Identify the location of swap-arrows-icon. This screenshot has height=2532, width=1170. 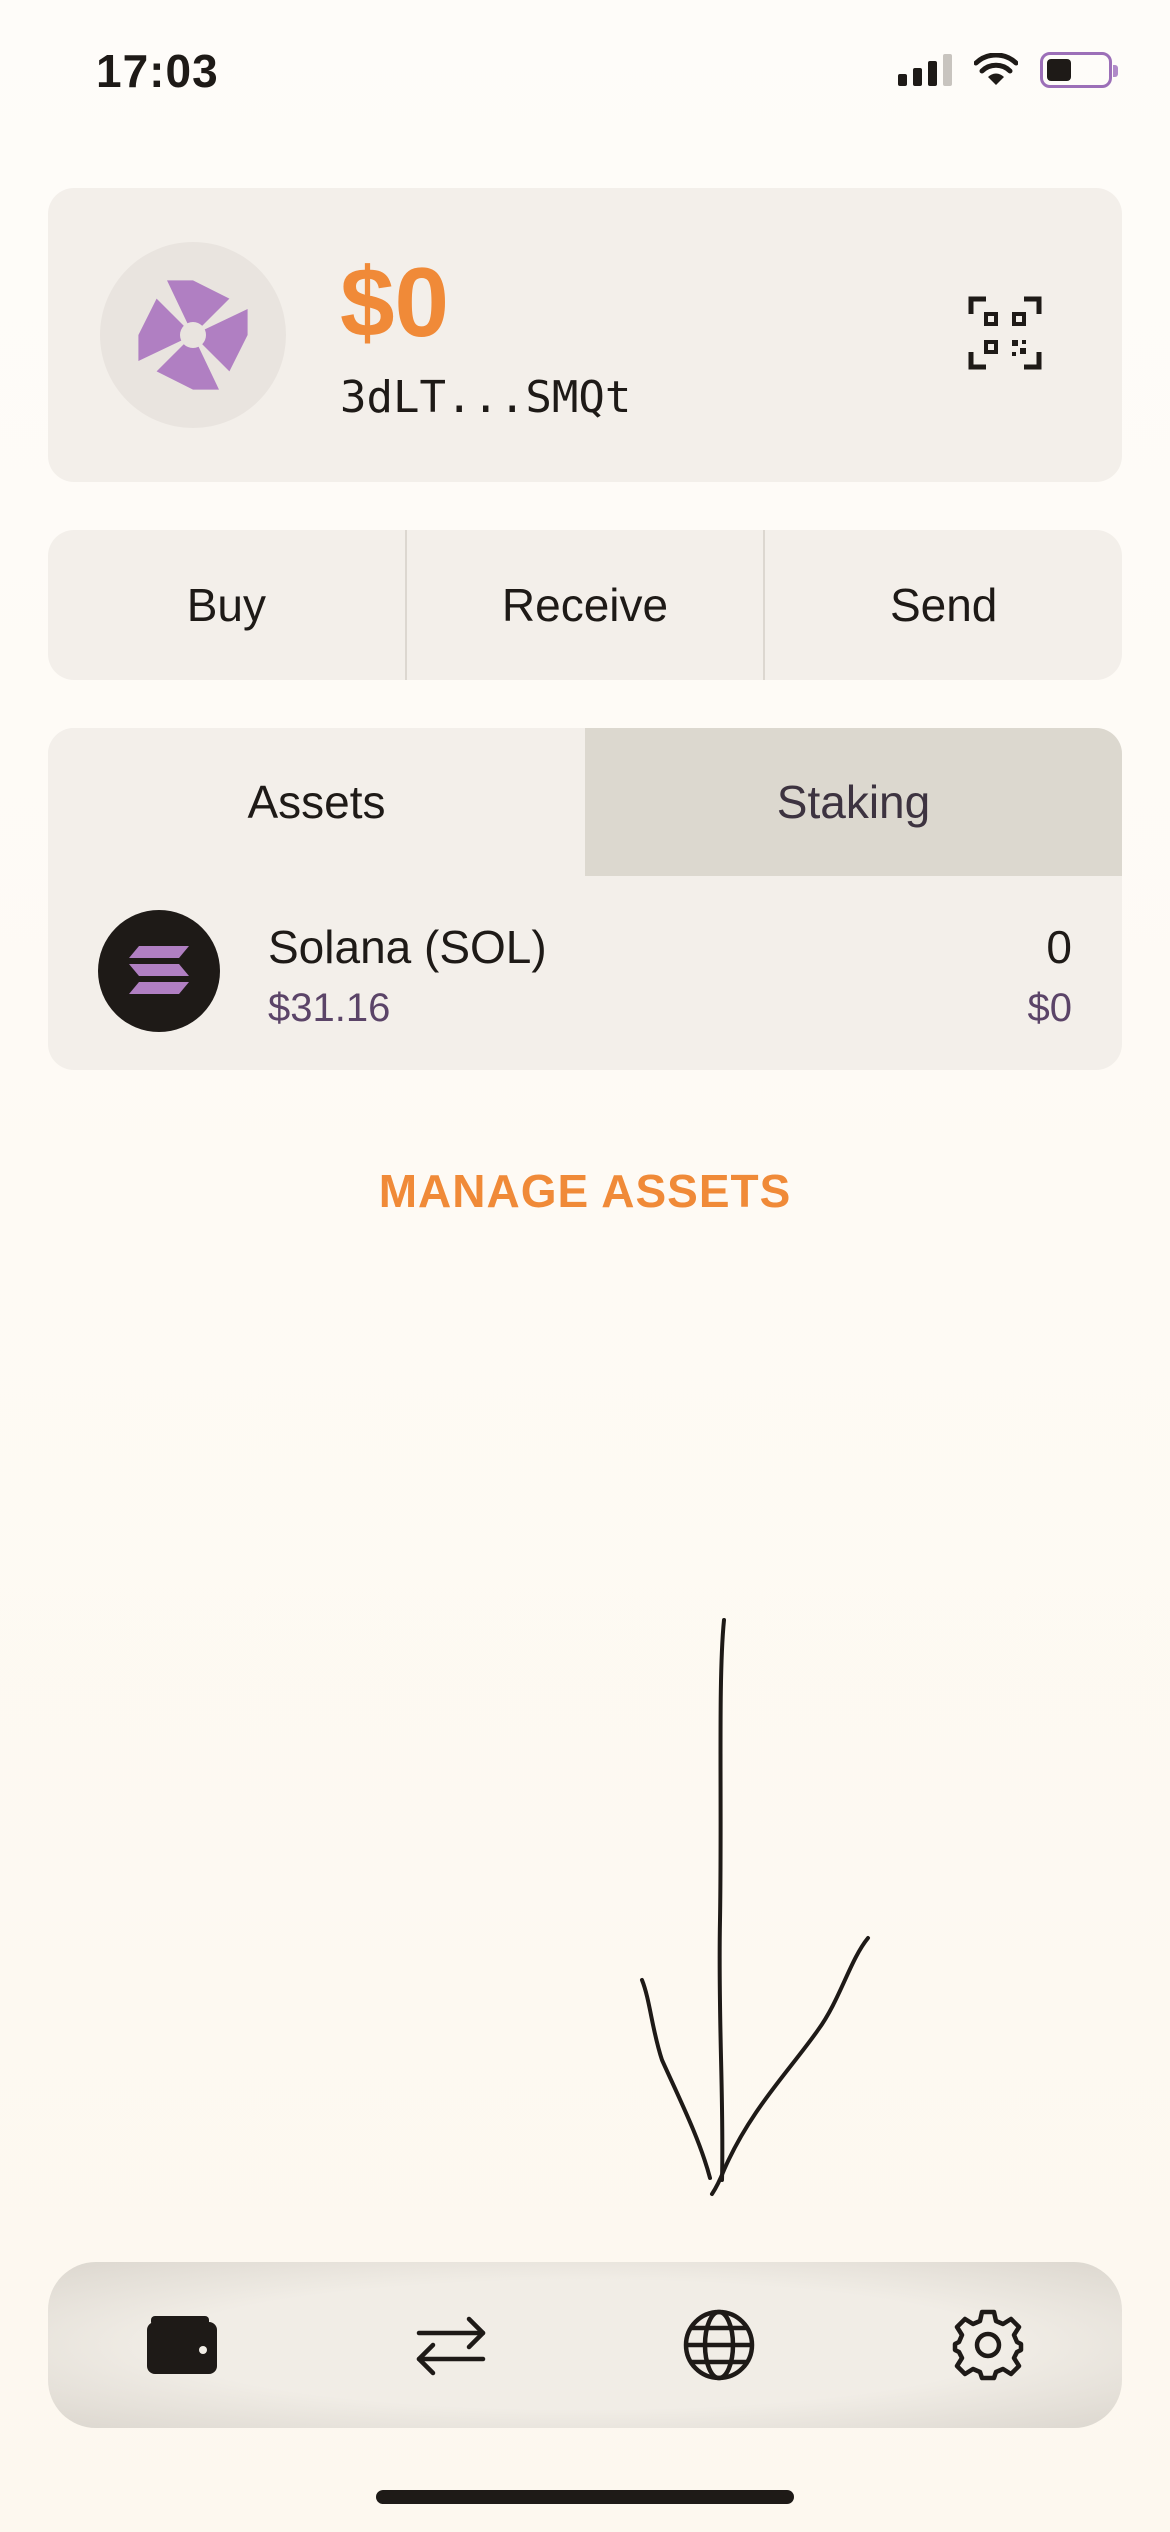
(450, 2346).